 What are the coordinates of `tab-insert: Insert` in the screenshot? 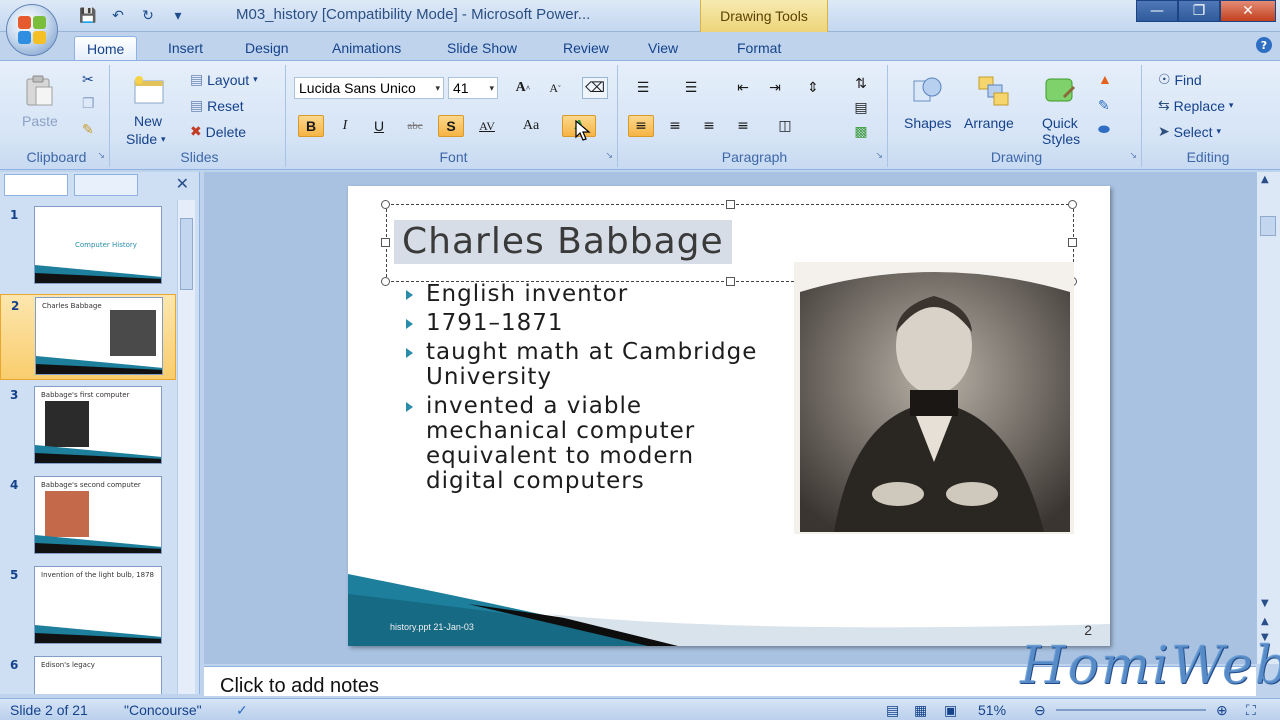 It's located at (185, 48).